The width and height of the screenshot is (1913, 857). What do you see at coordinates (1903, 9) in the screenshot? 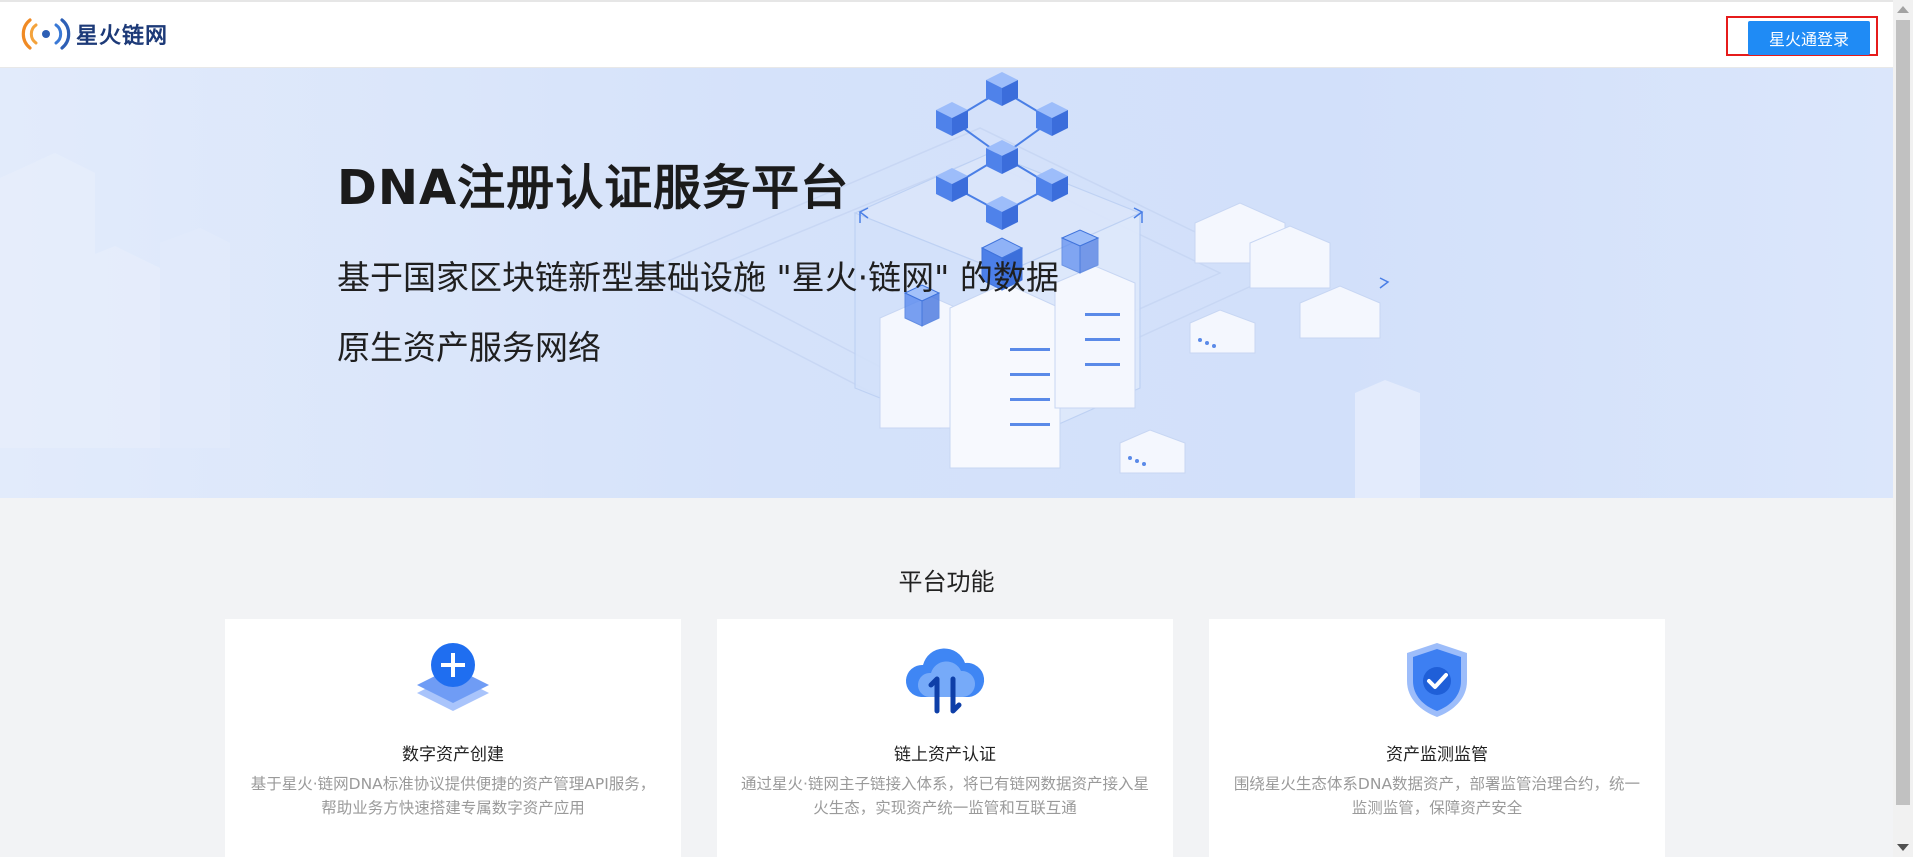
I see `scroll-up-arrow-icon` at bounding box center [1903, 9].